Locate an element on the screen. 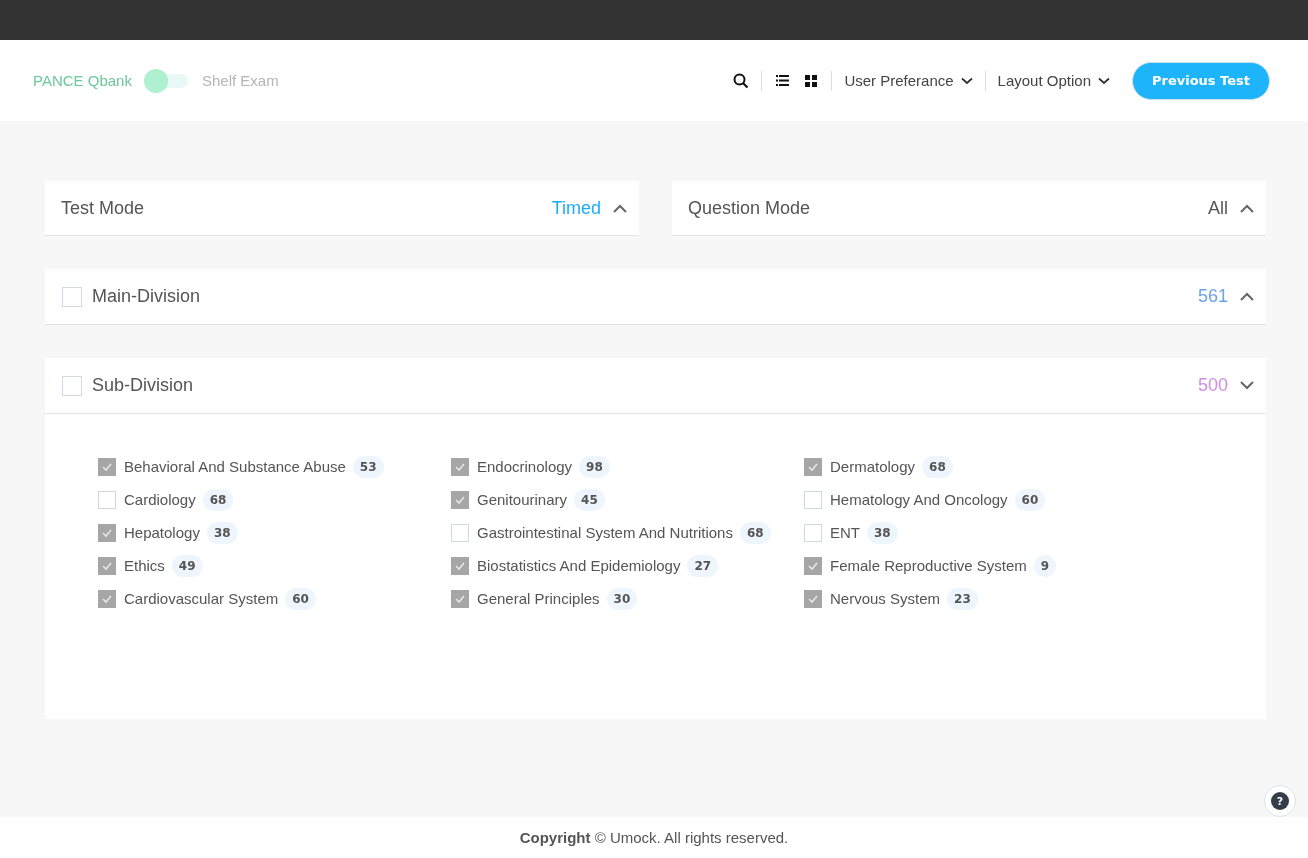 This screenshot has height=858, width=1308. panel-title: Test Mode is located at coordinates (103, 208).